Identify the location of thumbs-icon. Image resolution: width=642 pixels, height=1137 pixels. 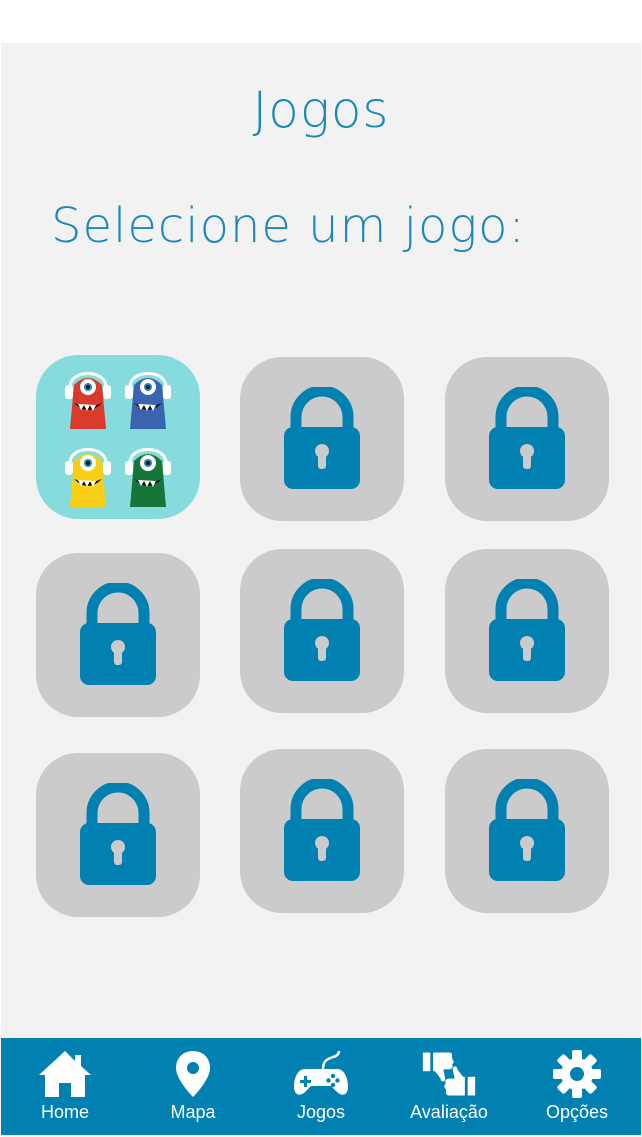
(449, 1074).